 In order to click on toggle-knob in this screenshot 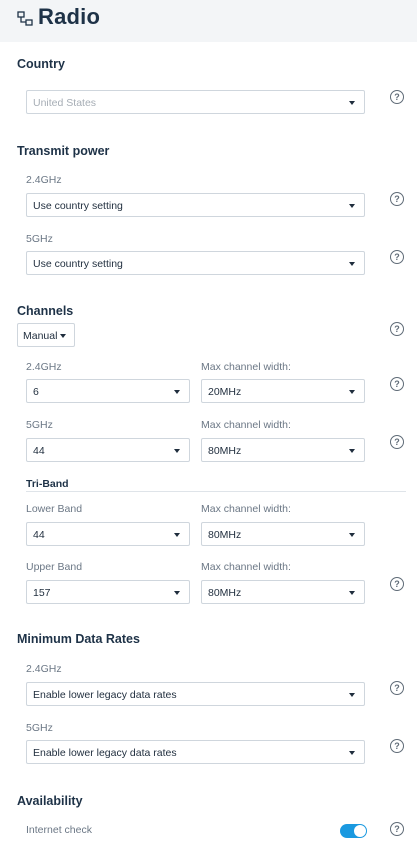, I will do `click(360, 831)`.